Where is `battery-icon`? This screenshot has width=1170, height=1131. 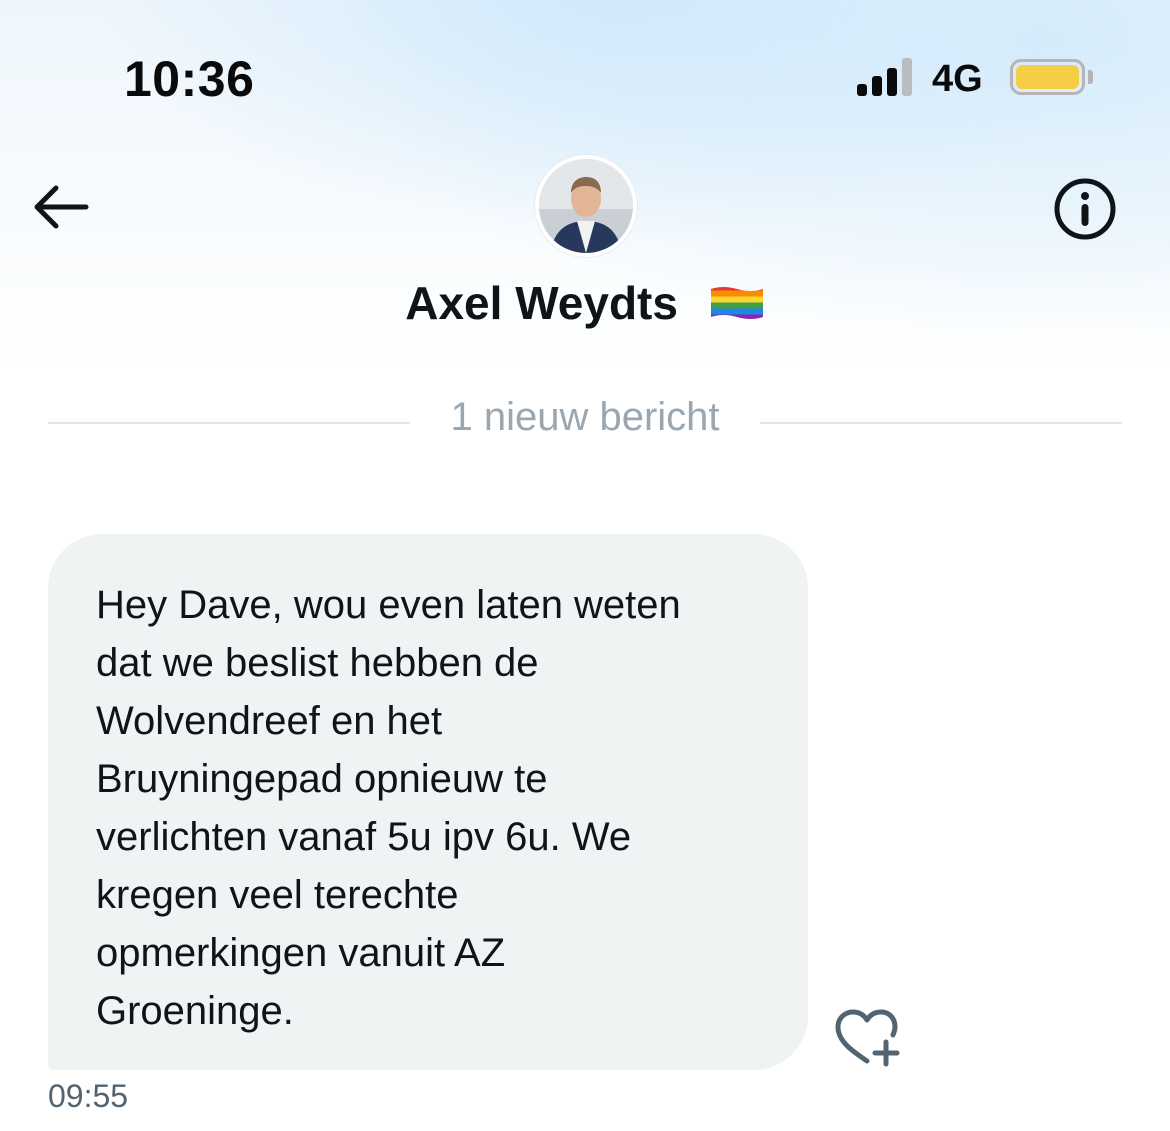
battery-icon is located at coordinates (1047, 77).